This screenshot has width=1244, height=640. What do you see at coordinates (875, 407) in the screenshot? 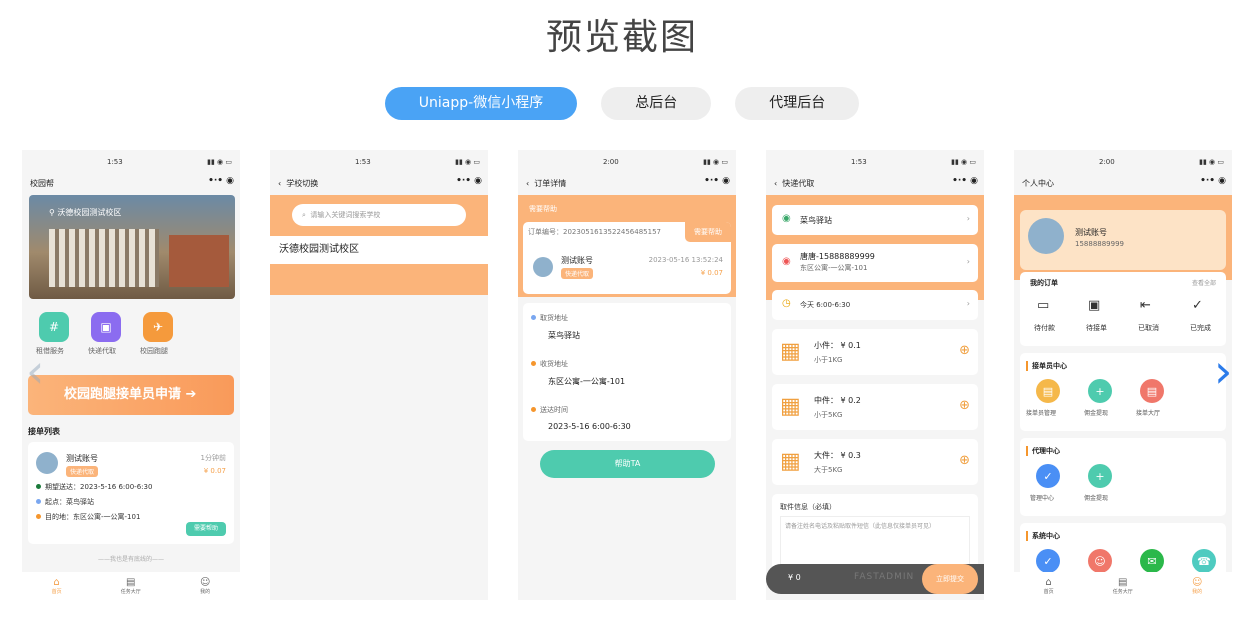
I see `size-medium: ▦ 中件： ¥ 0.2 小于5KG ⊕` at bounding box center [875, 407].